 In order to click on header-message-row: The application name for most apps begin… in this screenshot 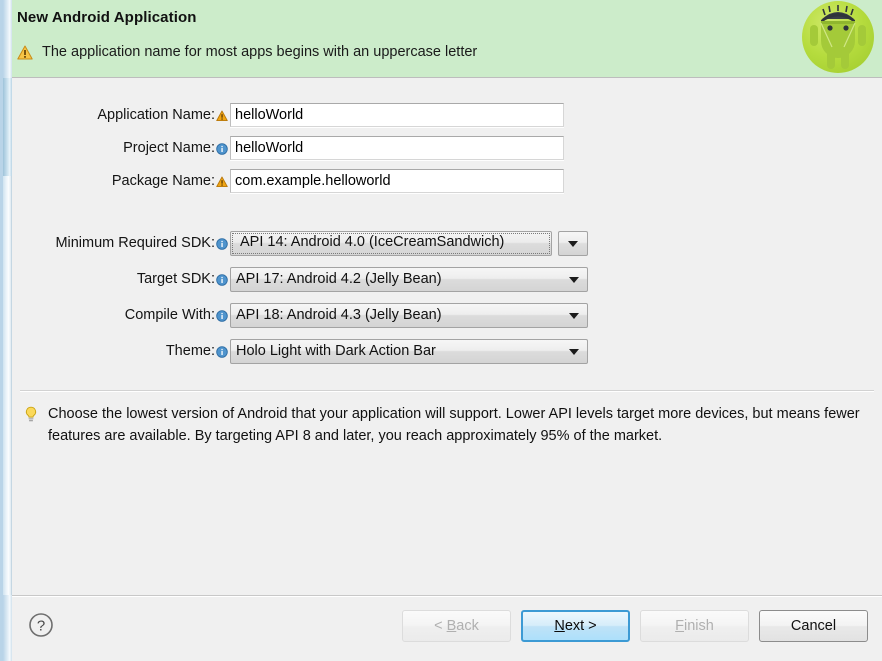, I will do `click(247, 52)`.